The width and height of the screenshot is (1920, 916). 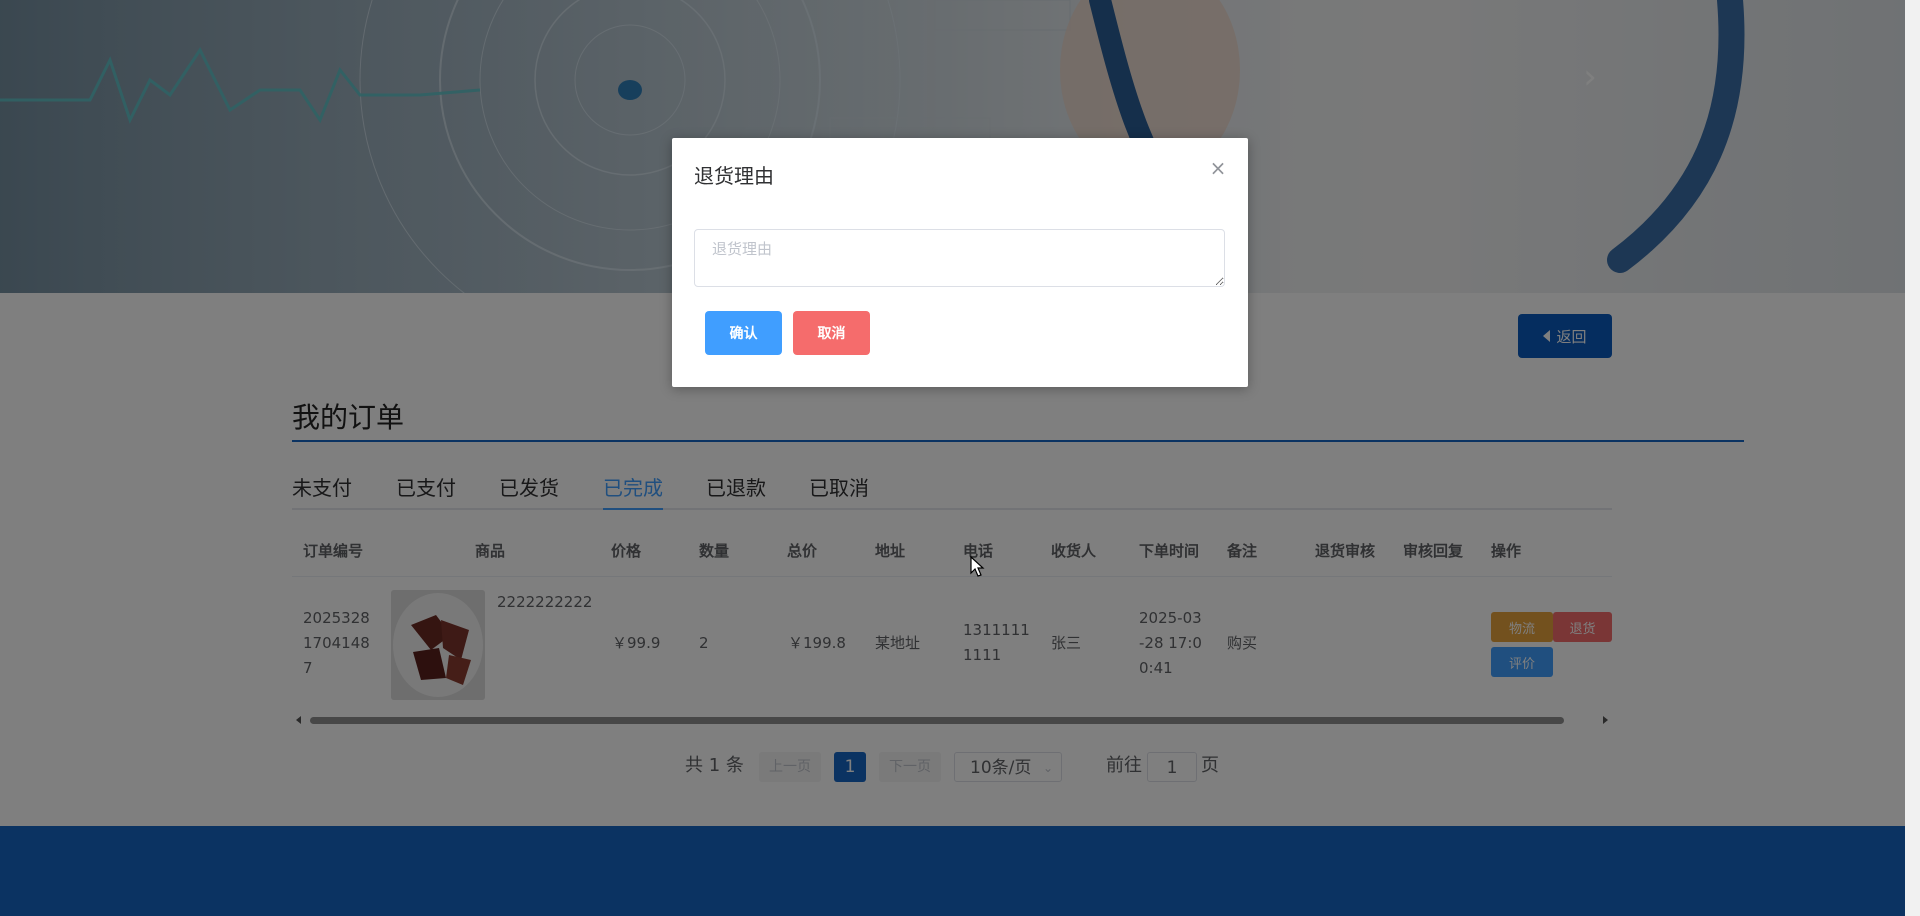 I want to click on cancel-button: 取消, so click(x=831, y=333).